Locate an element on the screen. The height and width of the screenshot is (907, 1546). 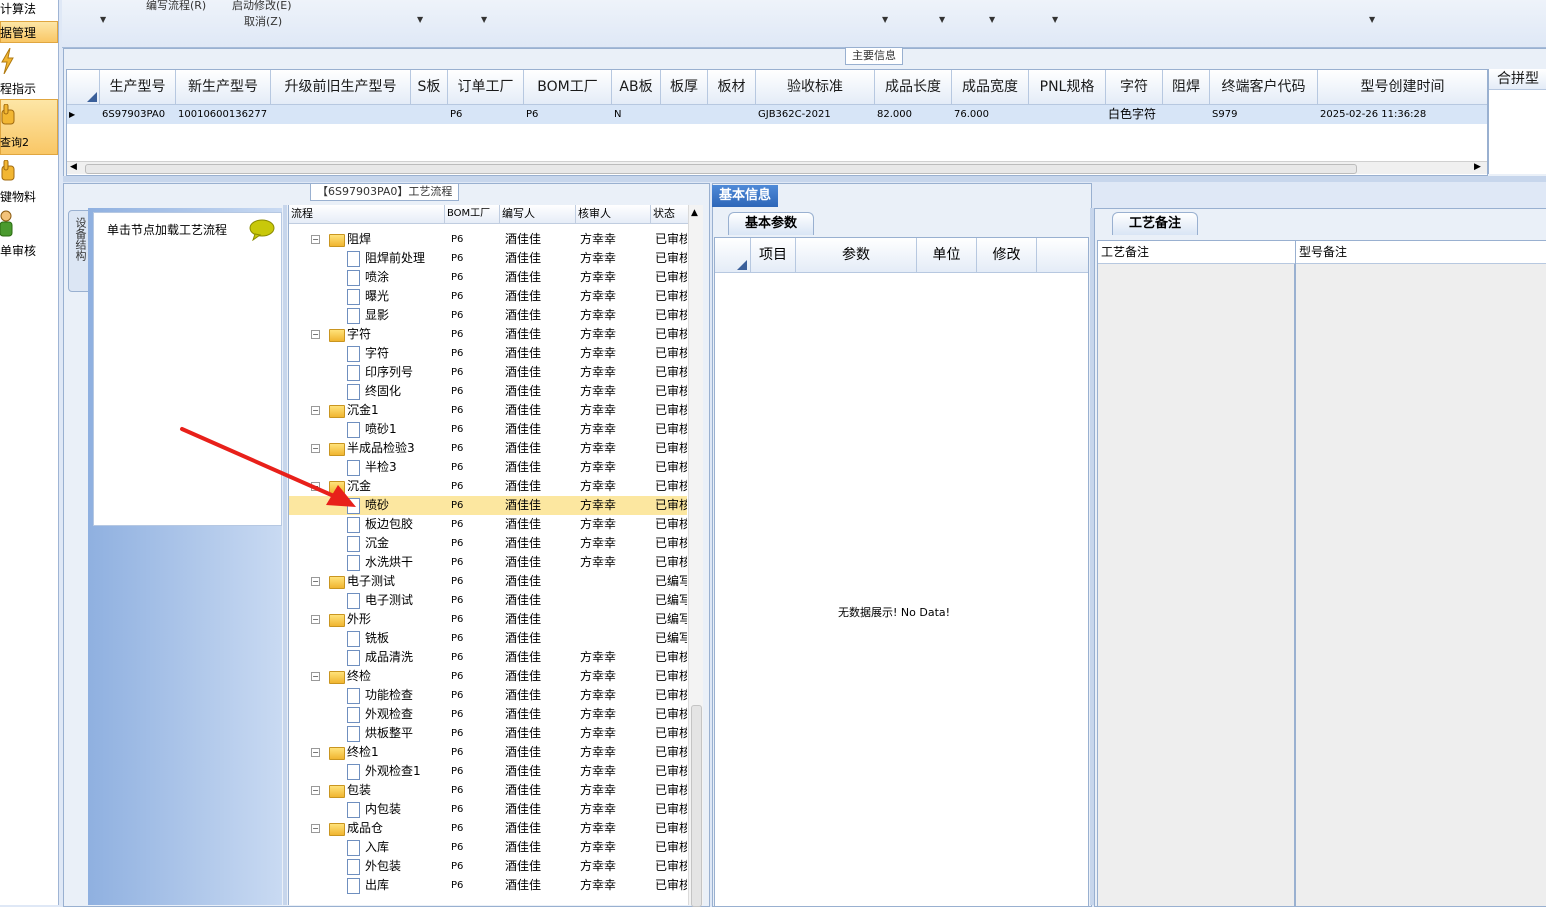
tree-row: 沉金 P6 酒佳佳 方幸幸 已审核 is located at coordinates (488, 543).